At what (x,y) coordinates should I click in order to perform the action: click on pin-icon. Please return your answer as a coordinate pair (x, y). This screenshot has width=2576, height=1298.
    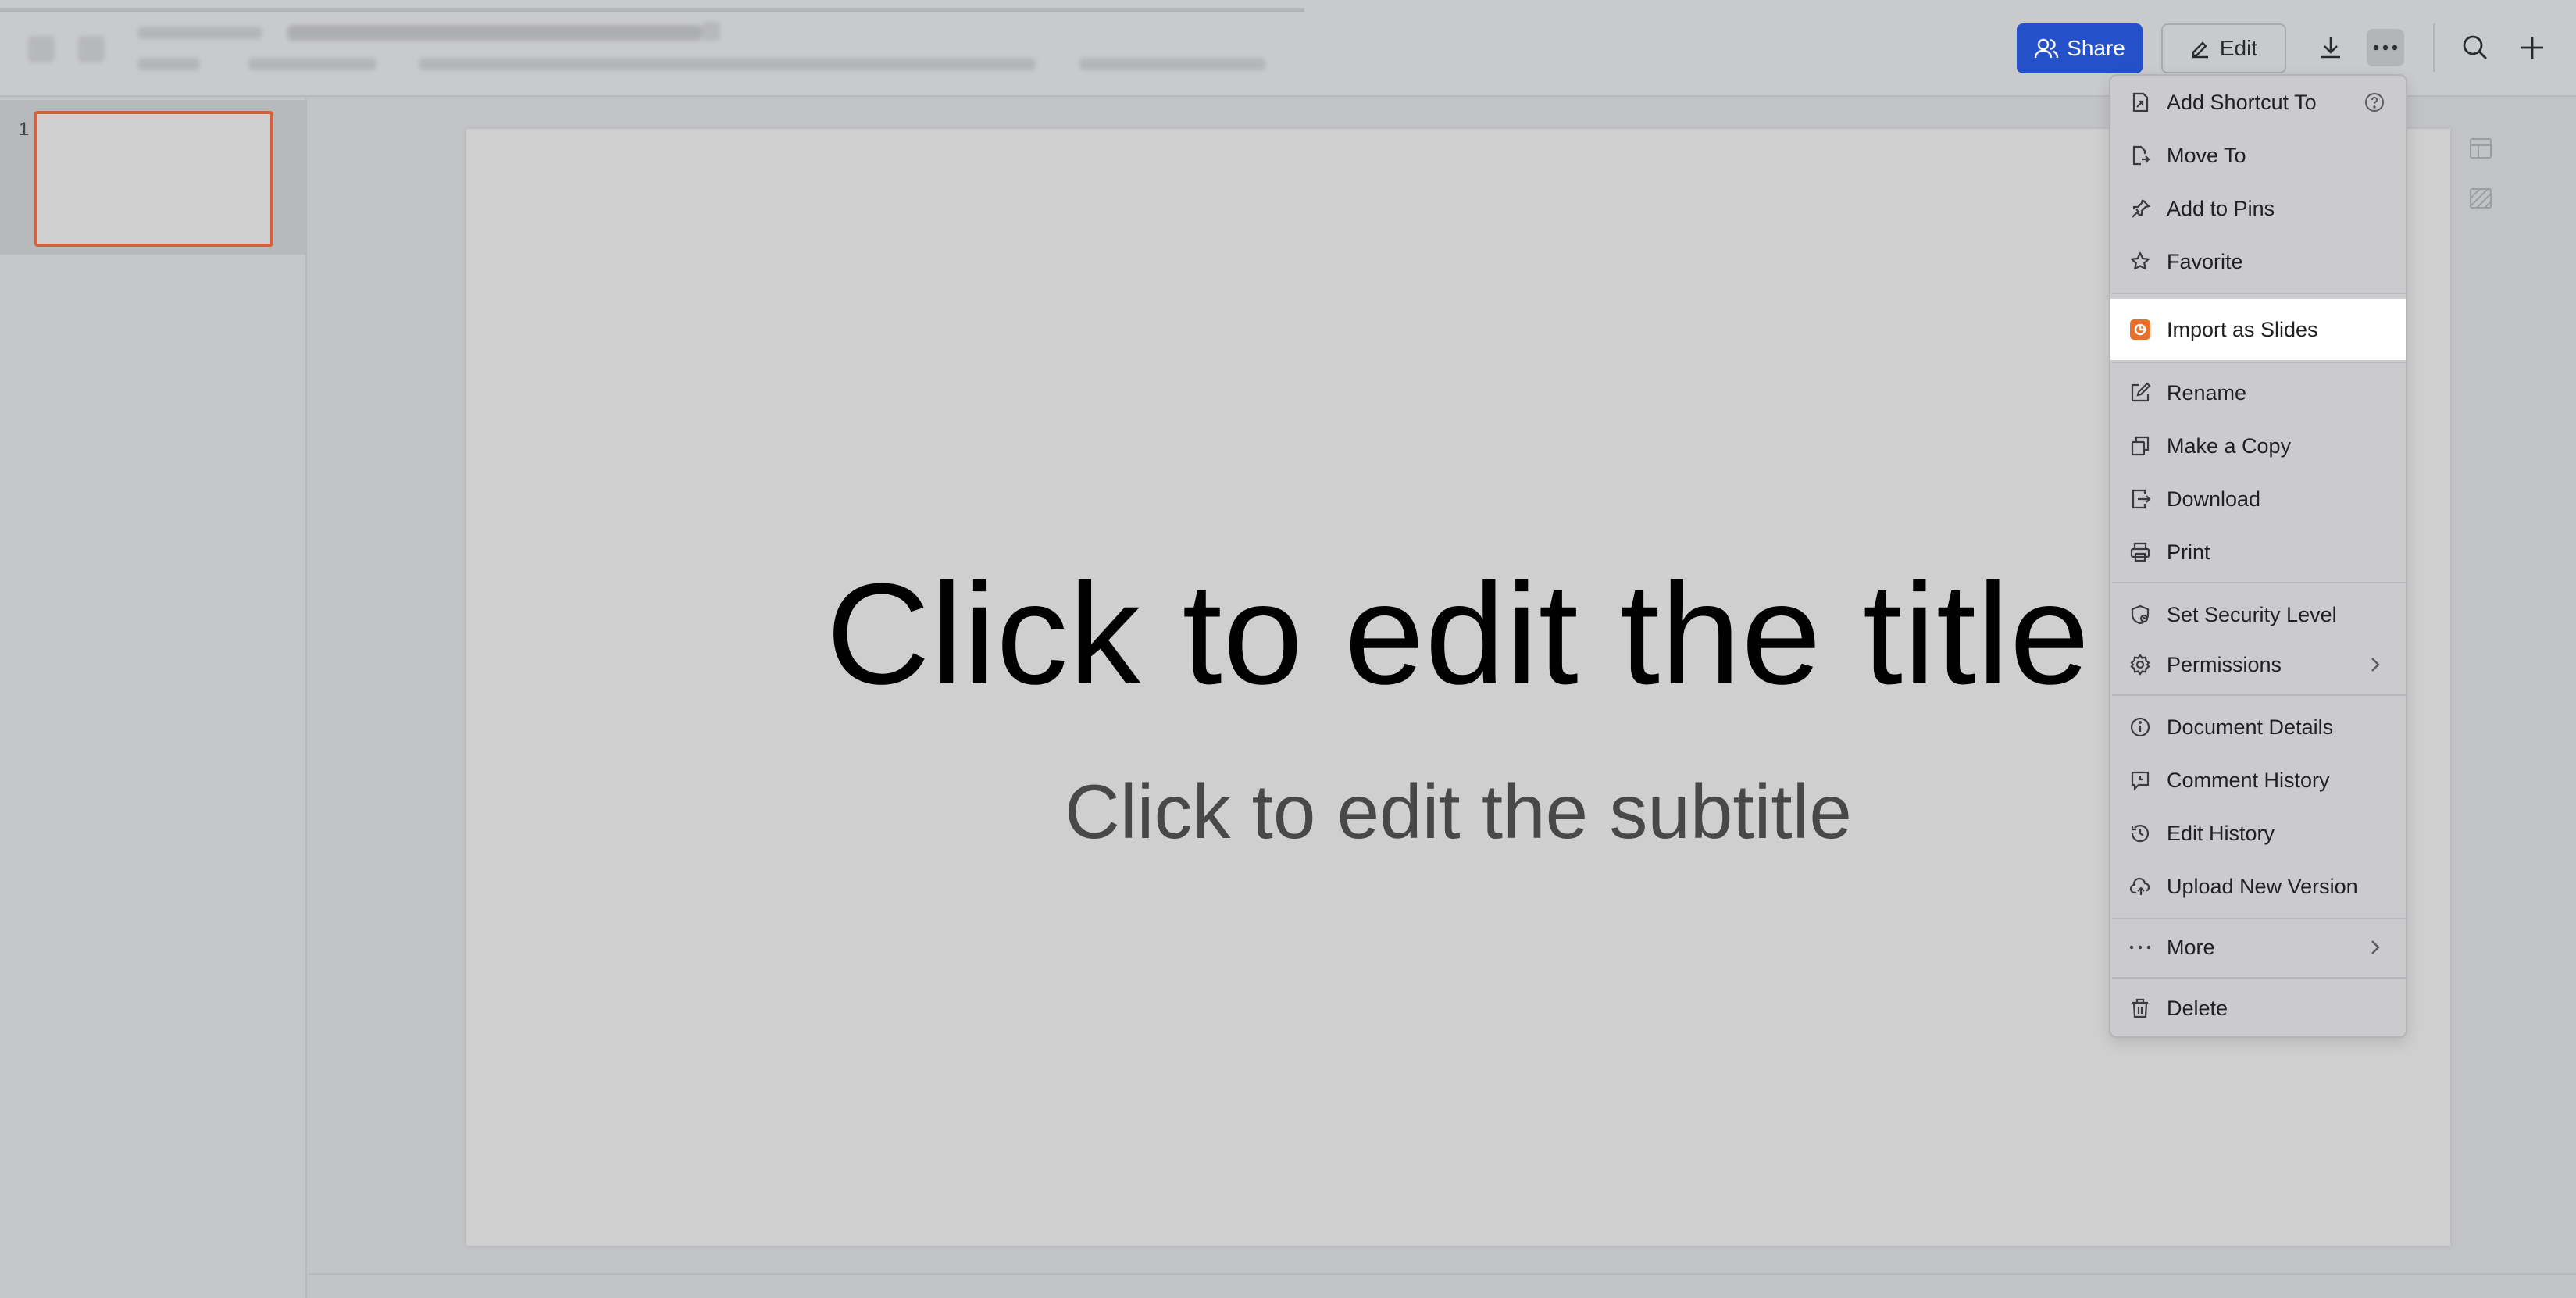
    Looking at the image, I should click on (2140, 208).